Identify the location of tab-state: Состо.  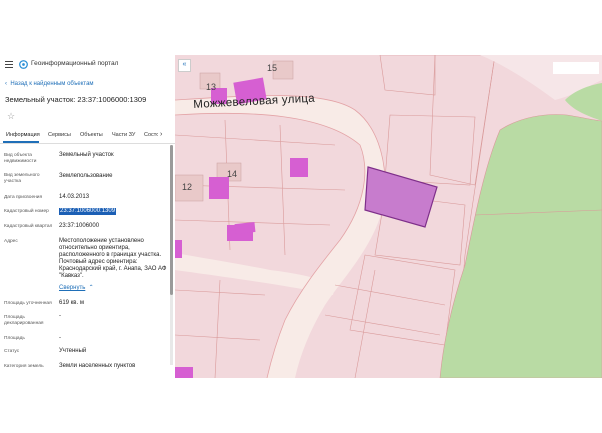
(151, 135).